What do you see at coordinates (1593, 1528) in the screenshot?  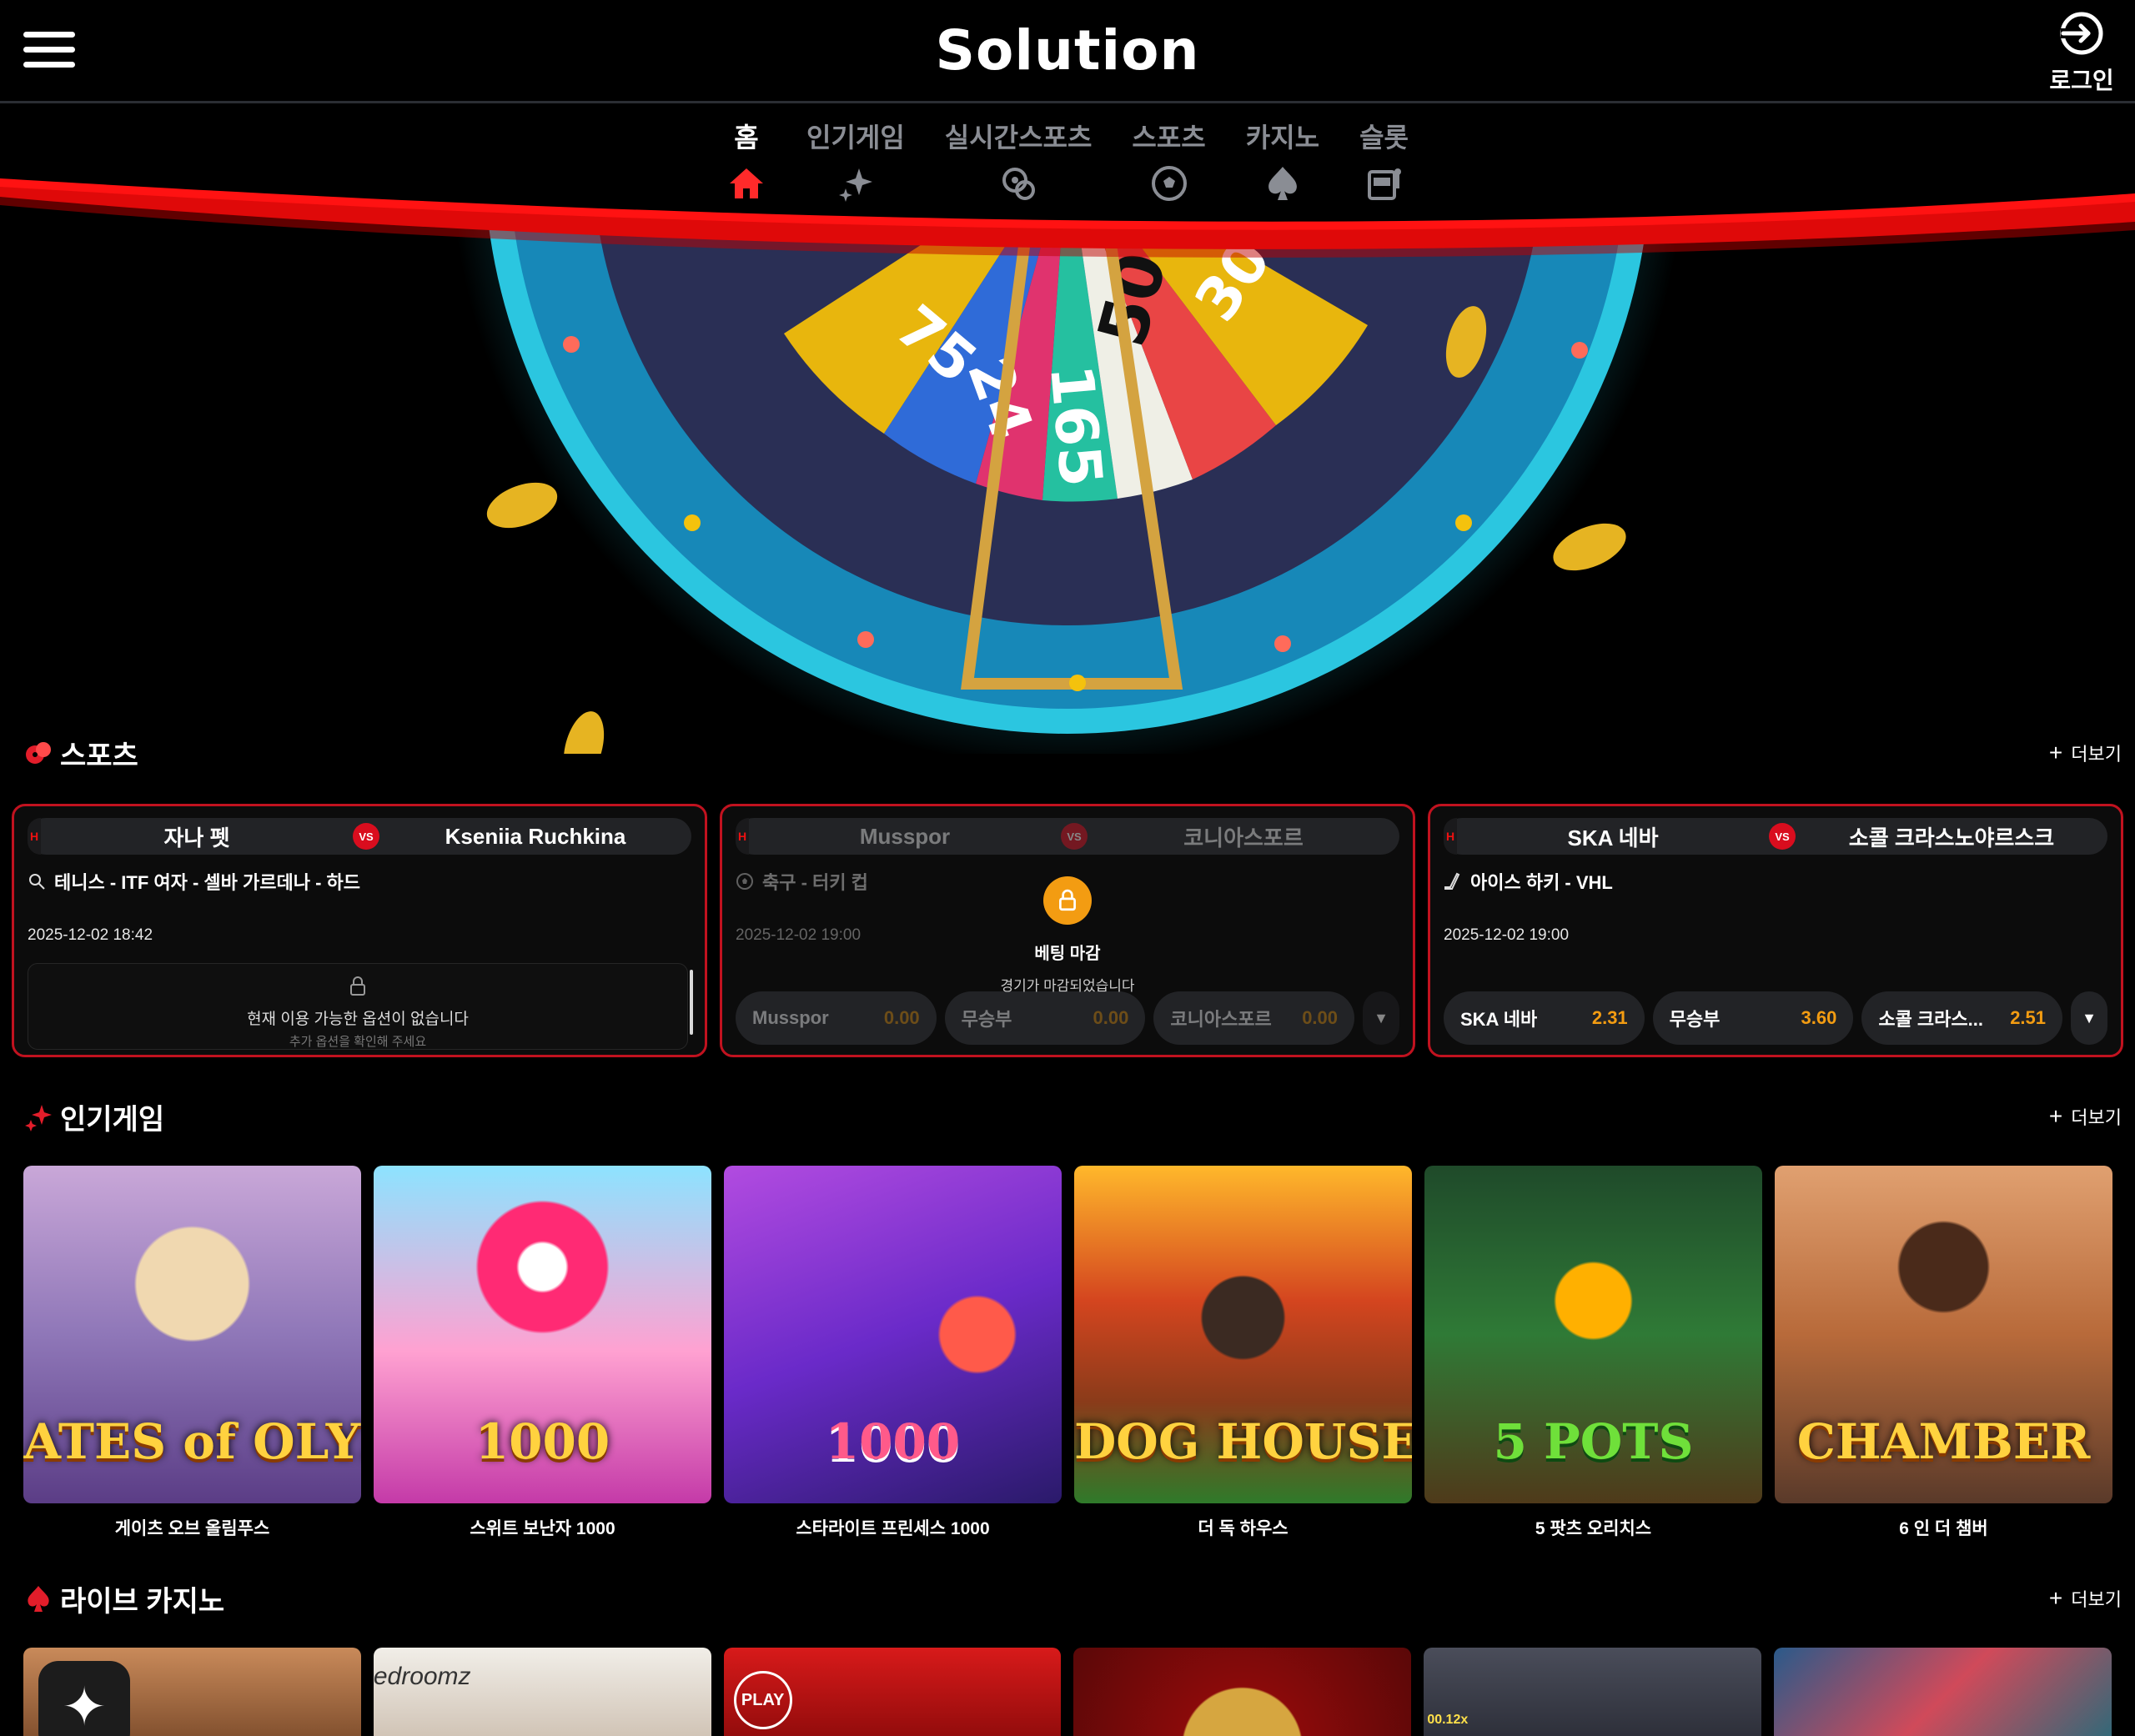 I see `game-name: 5 팟츠 오리치스` at bounding box center [1593, 1528].